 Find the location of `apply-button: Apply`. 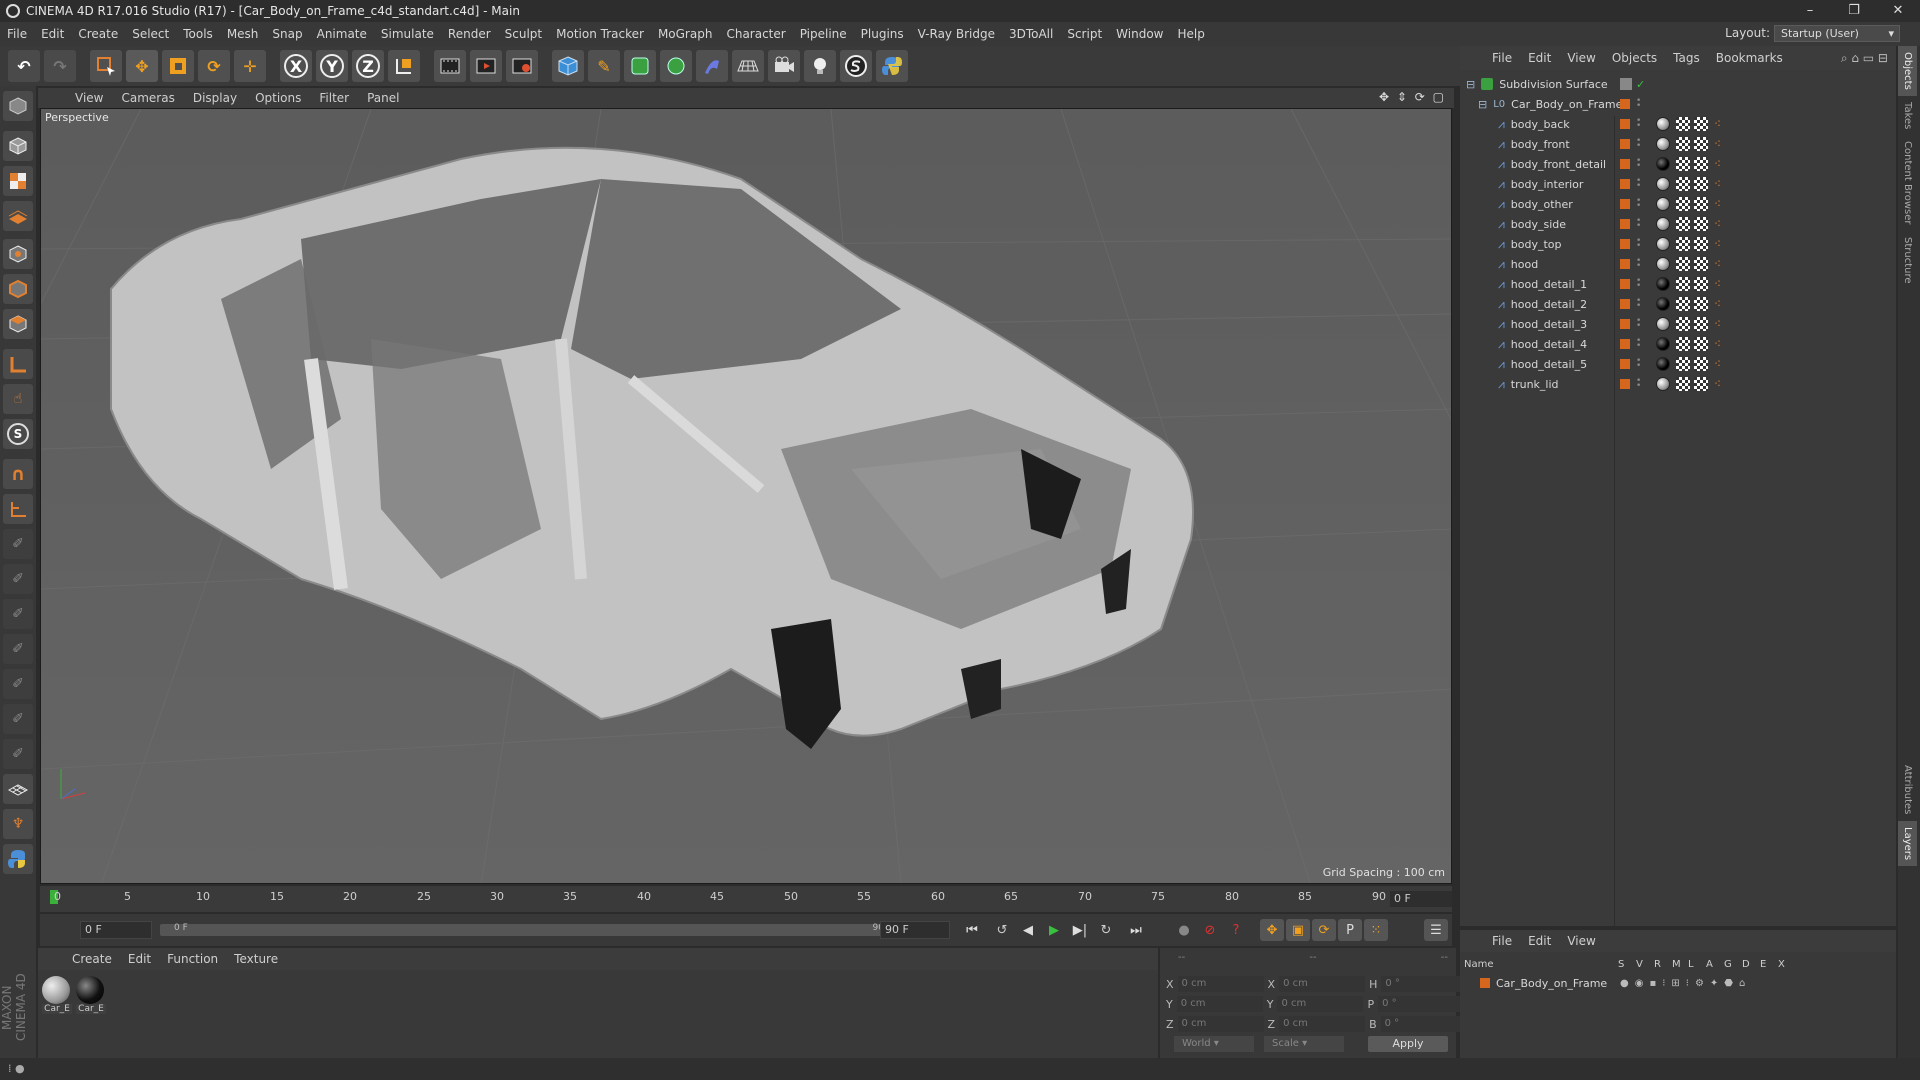

apply-button: Apply is located at coordinates (1408, 1044).